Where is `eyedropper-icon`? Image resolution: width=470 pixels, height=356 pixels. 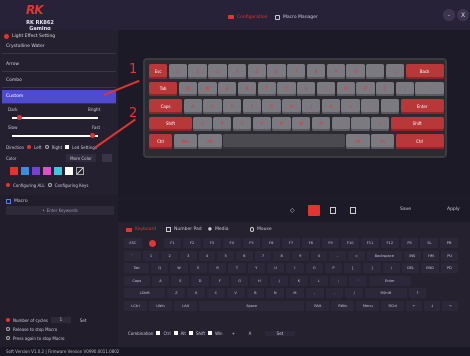
eyedropper-icon is located at coordinates (80, 171).